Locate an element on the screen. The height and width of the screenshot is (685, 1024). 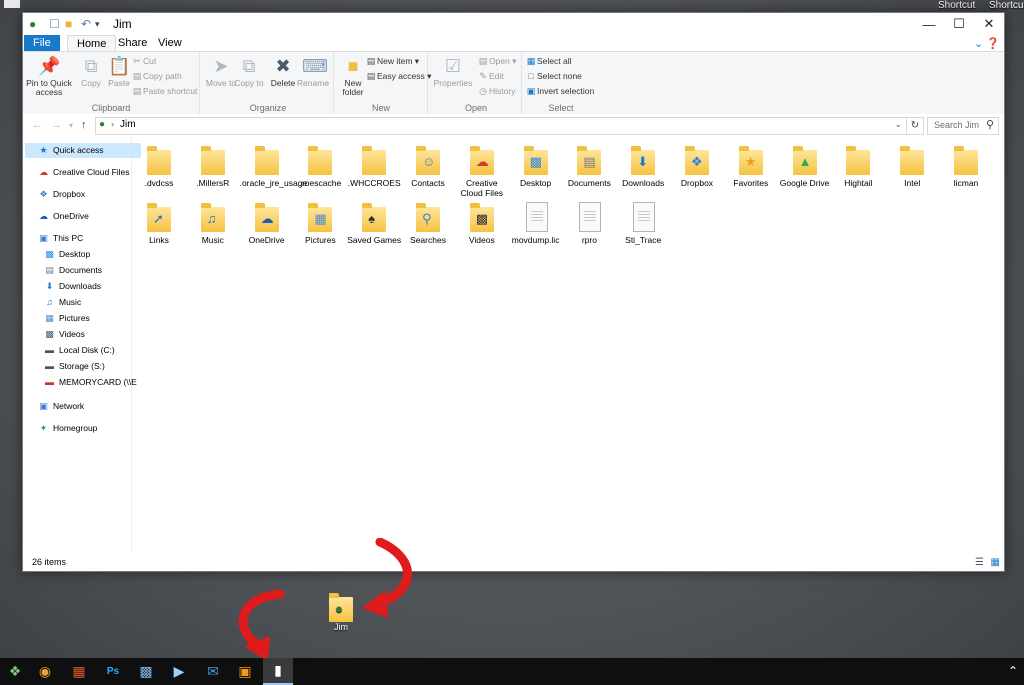
image-viewer-taskbar-icon: ▩ is located at coordinates (146, 671).